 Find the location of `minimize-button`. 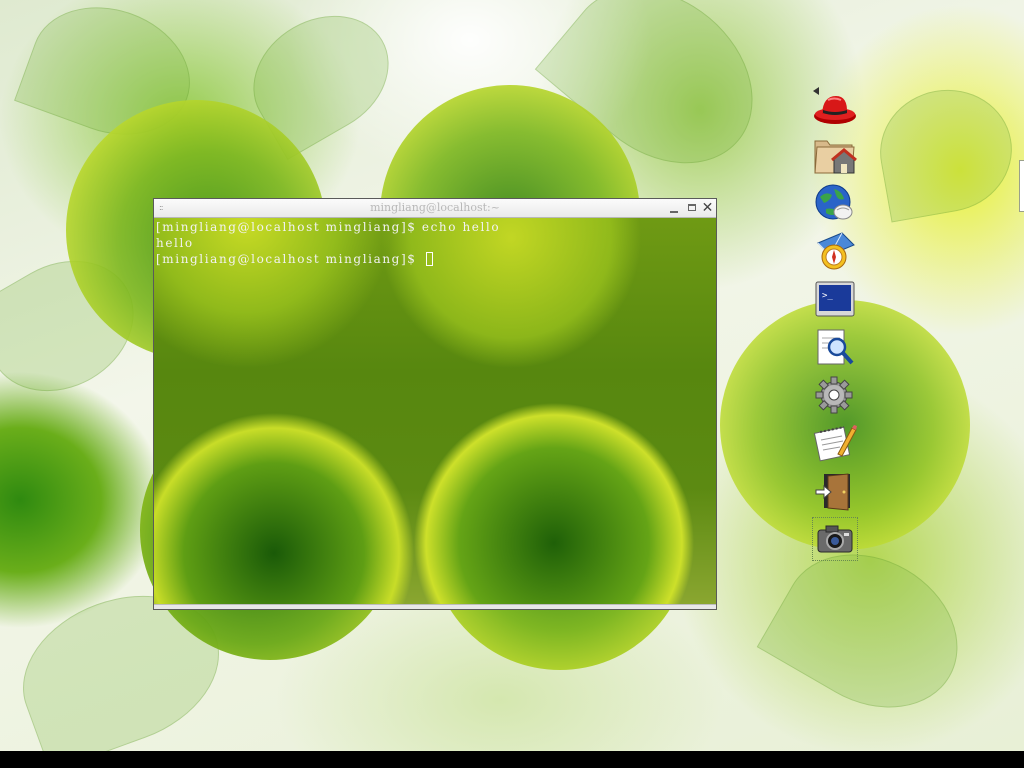

minimize-button is located at coordinates (674, 208).